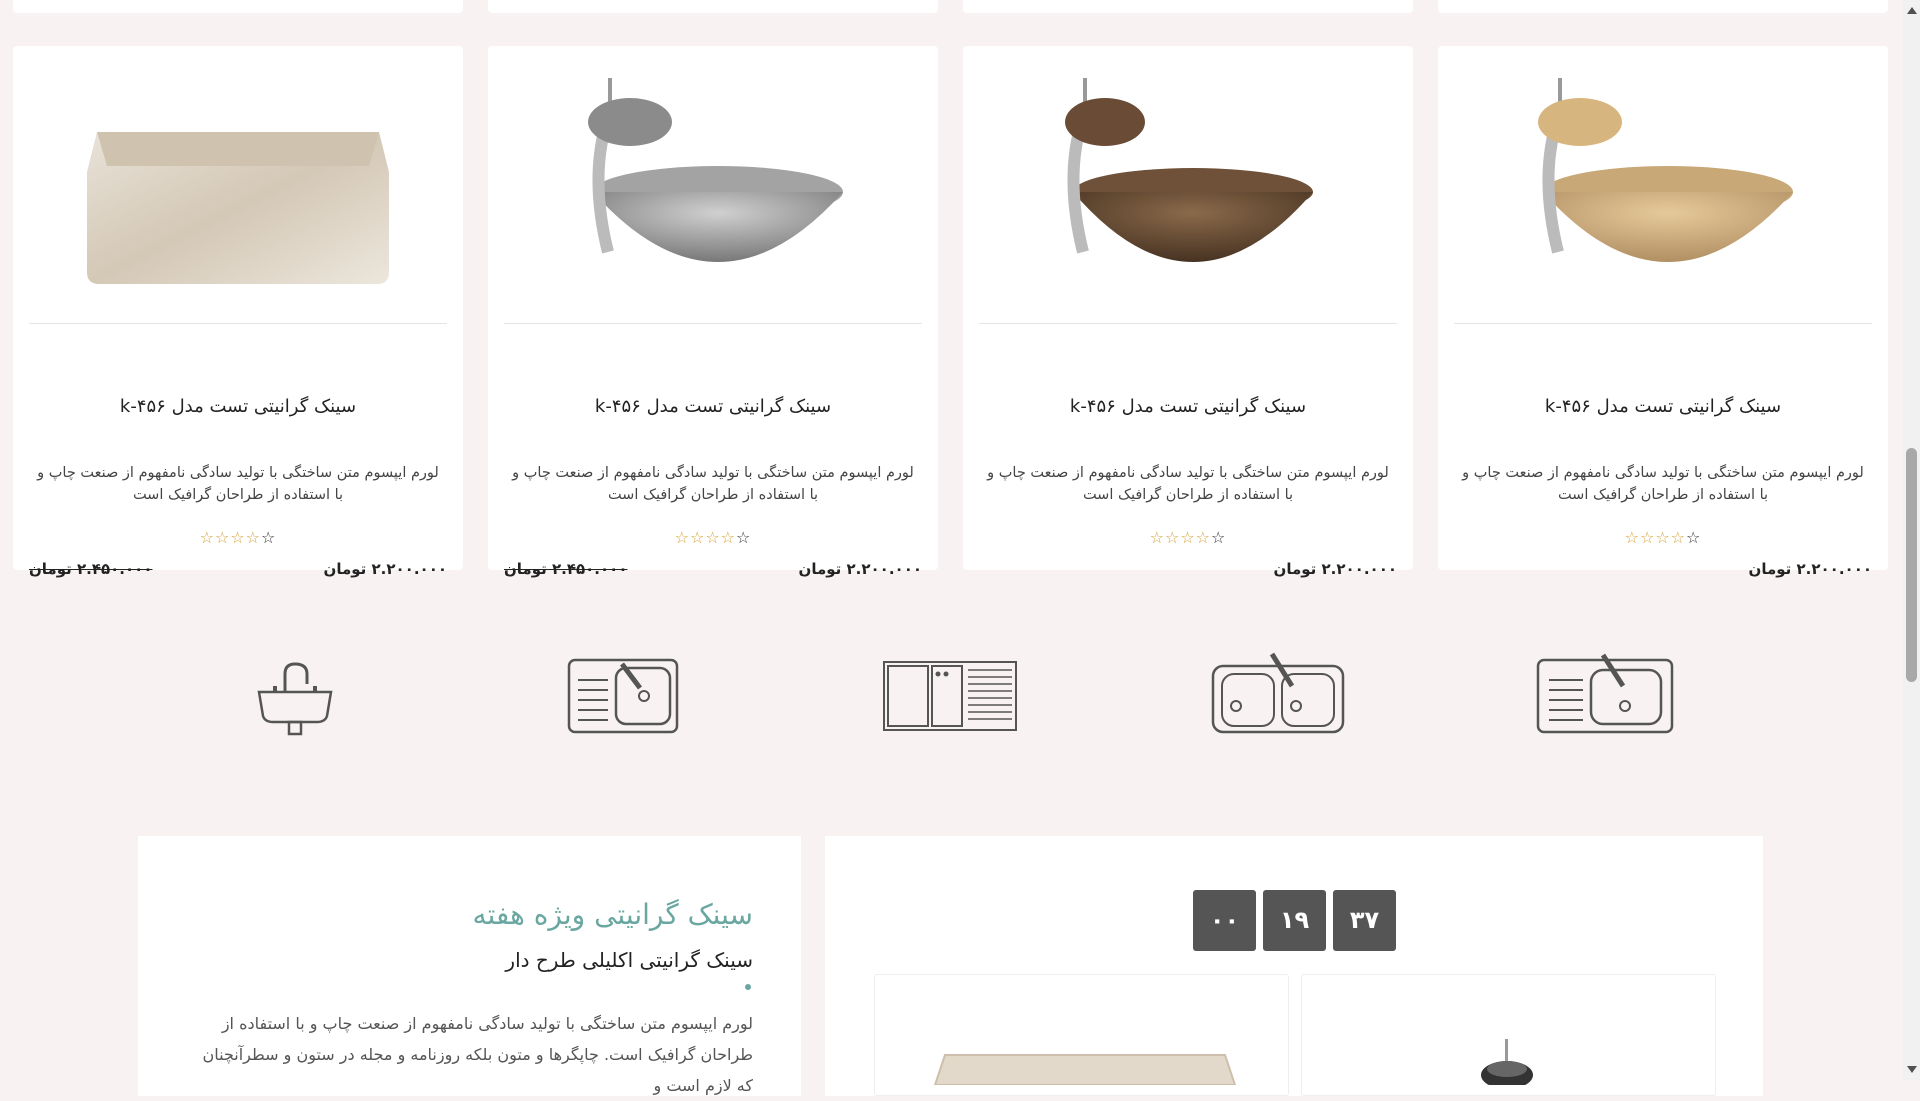 This screenshot has width=1920, height=1101. What do you see at coordinates (1189, 170) in the screenshot?
I see `brown-vessel-sink-image` at bounding box center [1189, 170].